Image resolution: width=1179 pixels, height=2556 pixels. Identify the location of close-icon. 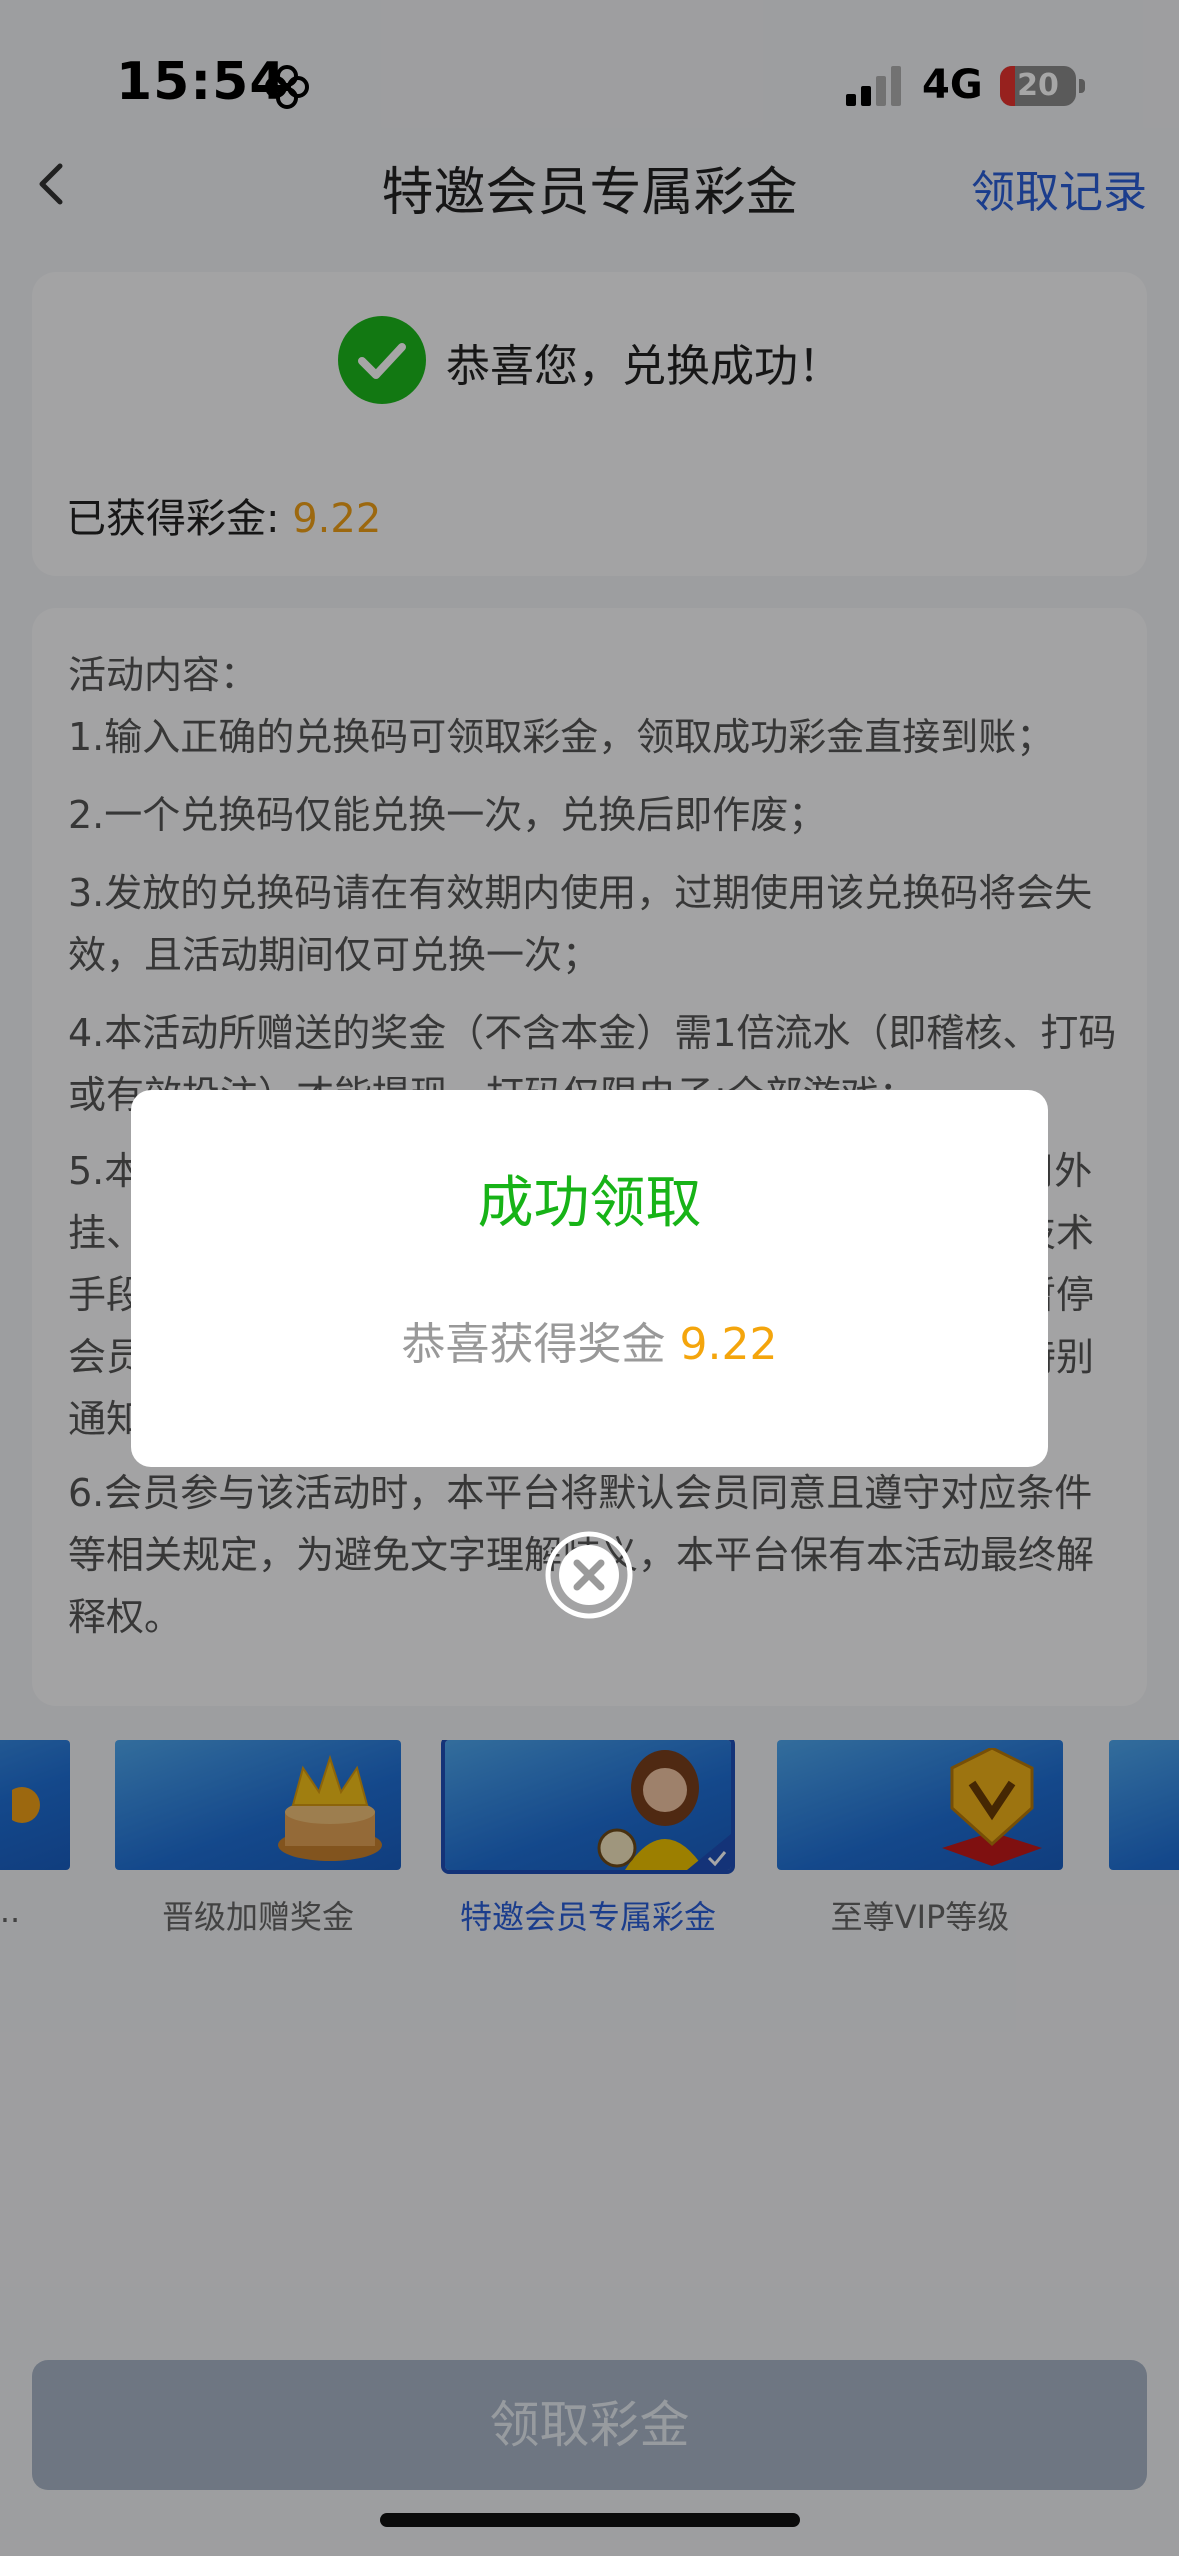
(589, 1575).